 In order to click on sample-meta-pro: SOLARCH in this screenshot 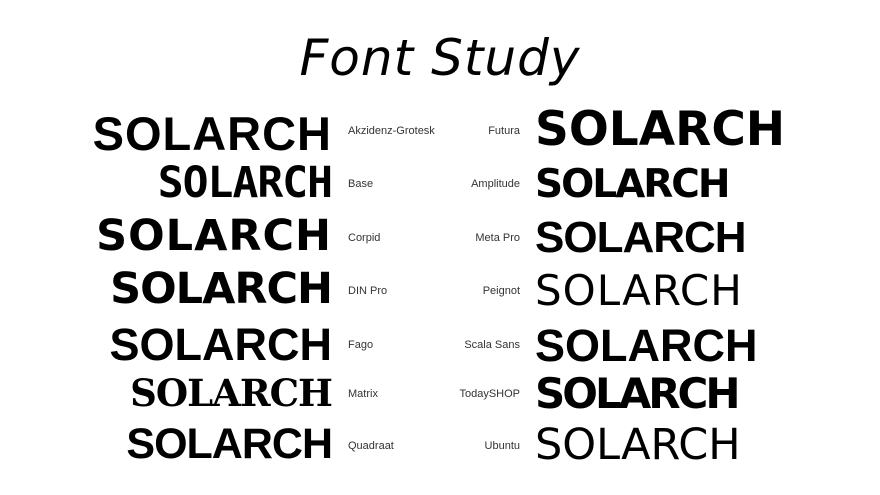, I will do `click(641, 237)`.